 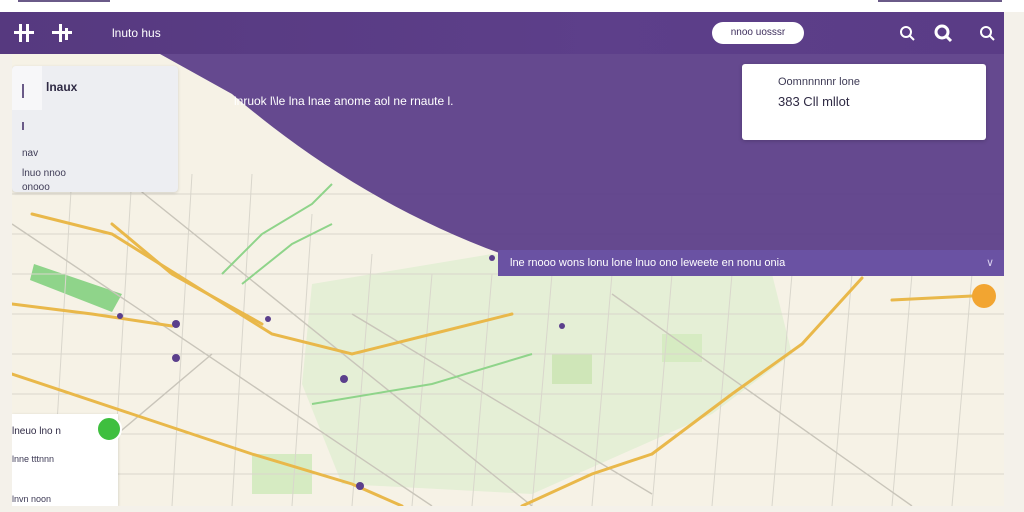 What do you see at coordinates (819, 82) in the screenshot?
I see `stat-label: Oomnnnnnr lone` at bounding box center [819, 82].